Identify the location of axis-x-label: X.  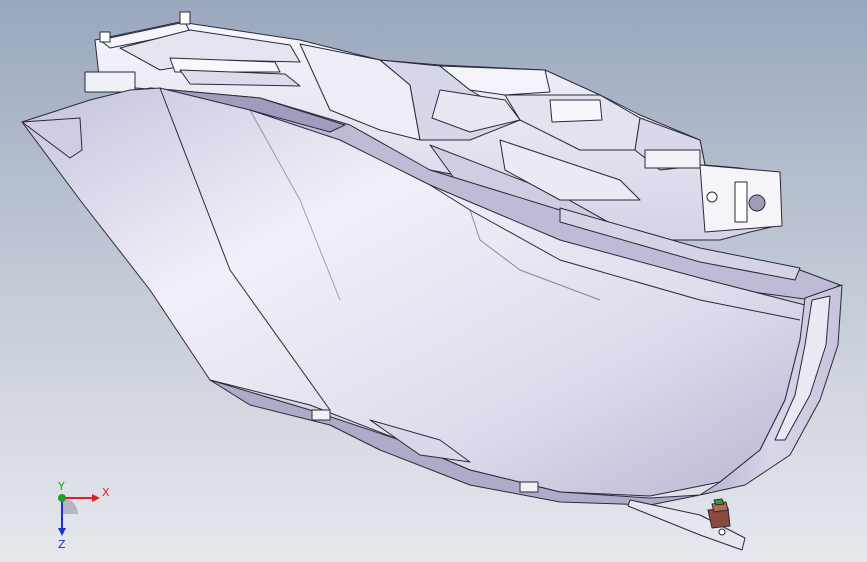
(106, 492).